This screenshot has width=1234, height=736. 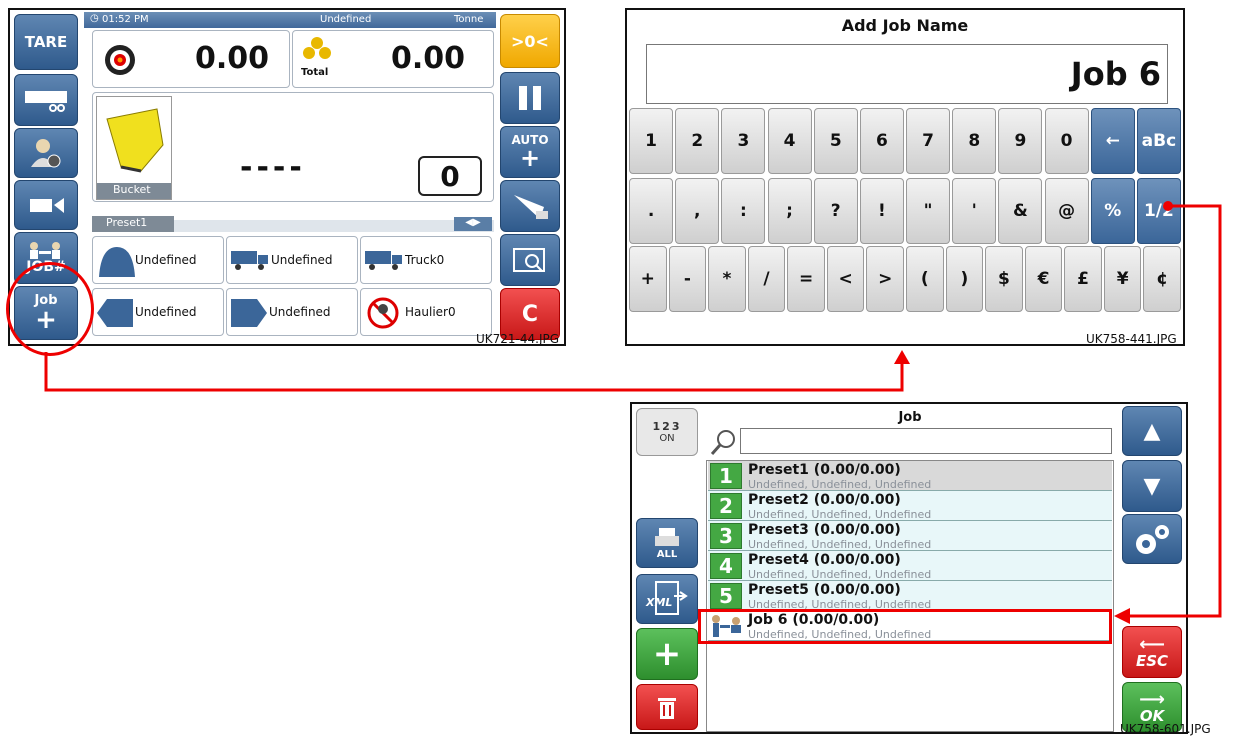 What do you see at coordinates (902, 357) in the screenshot?
I see `arrowhead-up-icon` at bounding box center [902, 357].